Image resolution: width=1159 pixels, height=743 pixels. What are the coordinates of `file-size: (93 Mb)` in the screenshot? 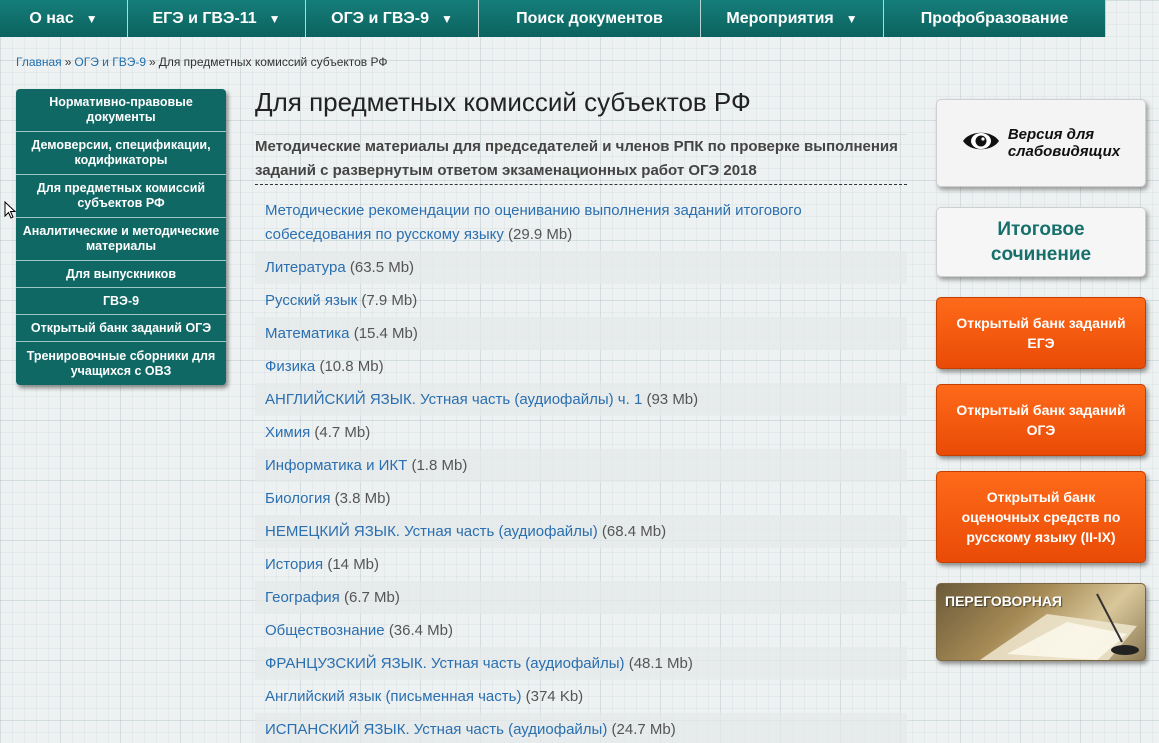 It's located at (672, 399).